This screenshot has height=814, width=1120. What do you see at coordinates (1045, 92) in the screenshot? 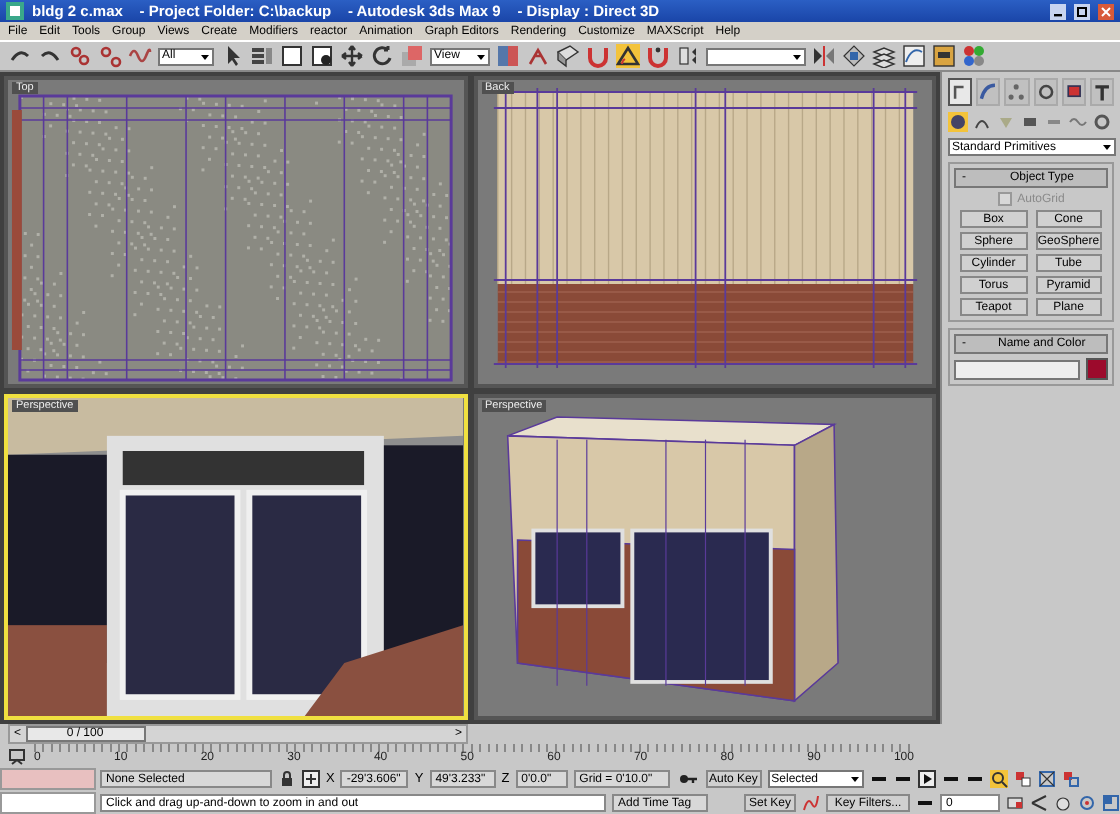
I see `motion-tab-icon` at bounding box center [1045, 92].